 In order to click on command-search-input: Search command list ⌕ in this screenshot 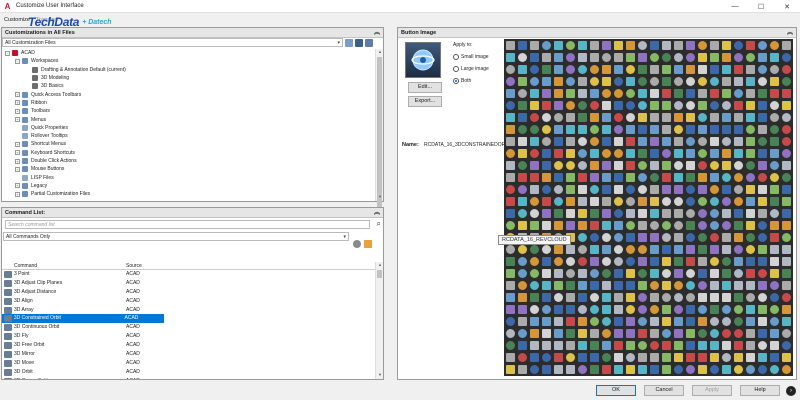, I will do `click(193, 224)`.